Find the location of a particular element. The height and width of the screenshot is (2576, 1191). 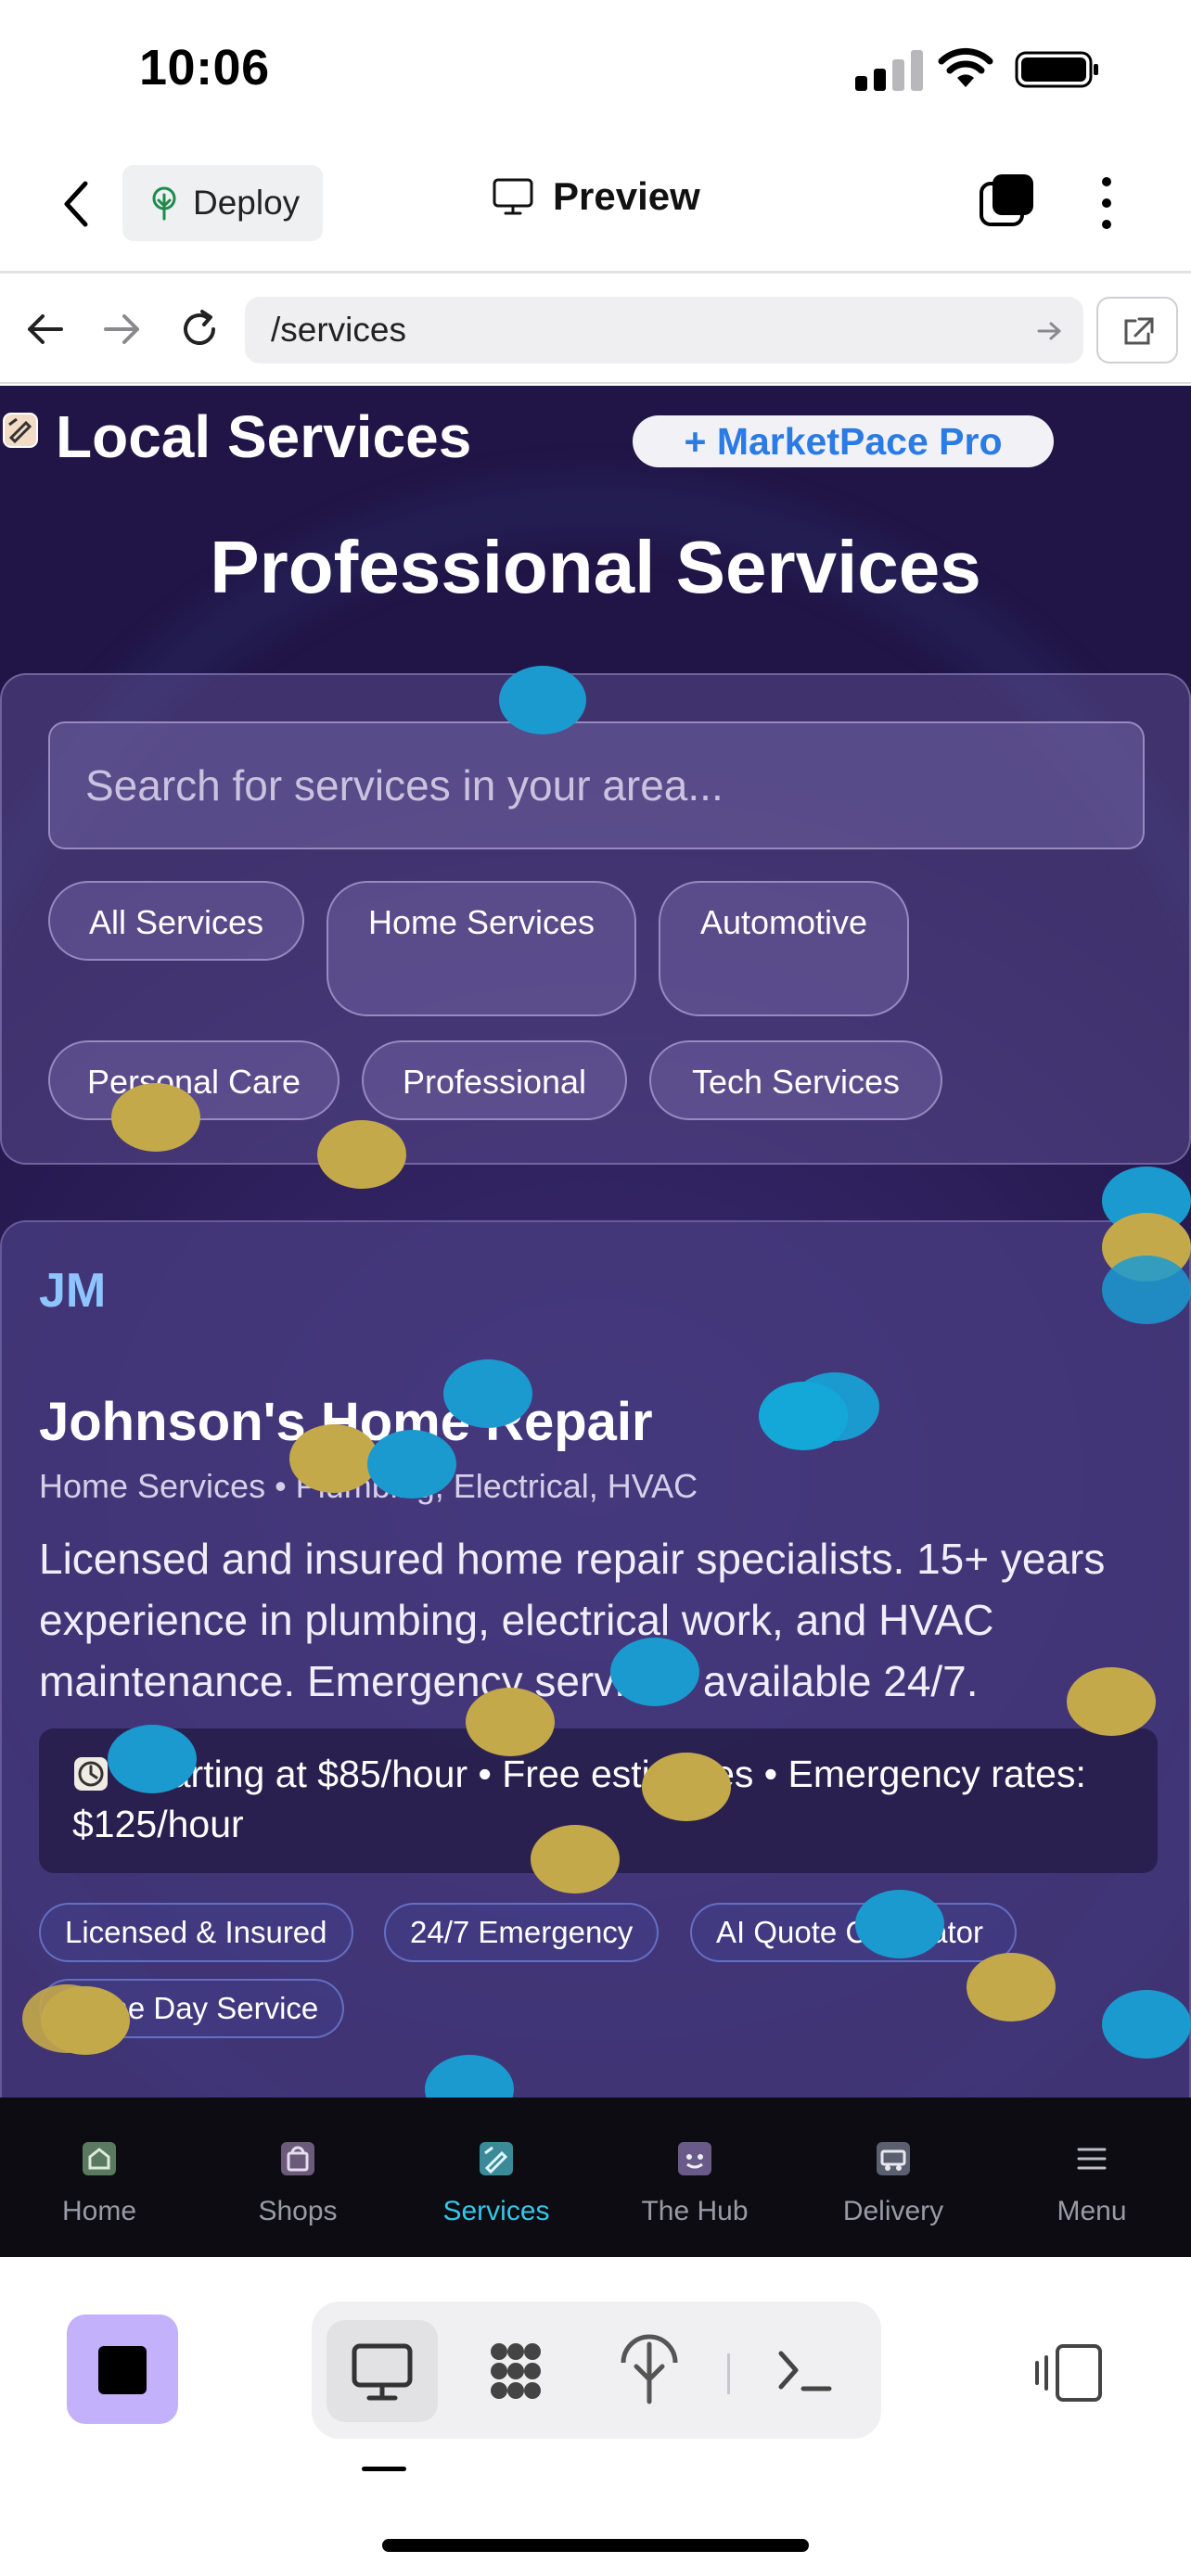

hero-title: Professional Services is located at coordinates (595, 567).